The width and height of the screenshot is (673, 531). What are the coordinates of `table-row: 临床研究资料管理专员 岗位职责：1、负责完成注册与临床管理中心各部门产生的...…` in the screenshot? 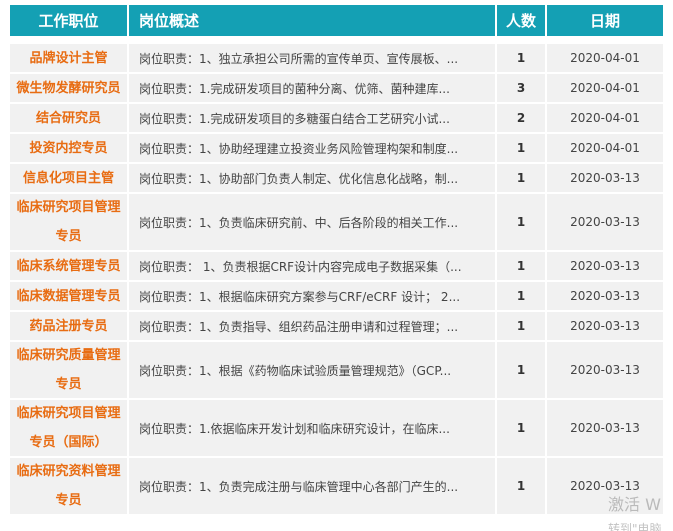 It's located at (336, 486).